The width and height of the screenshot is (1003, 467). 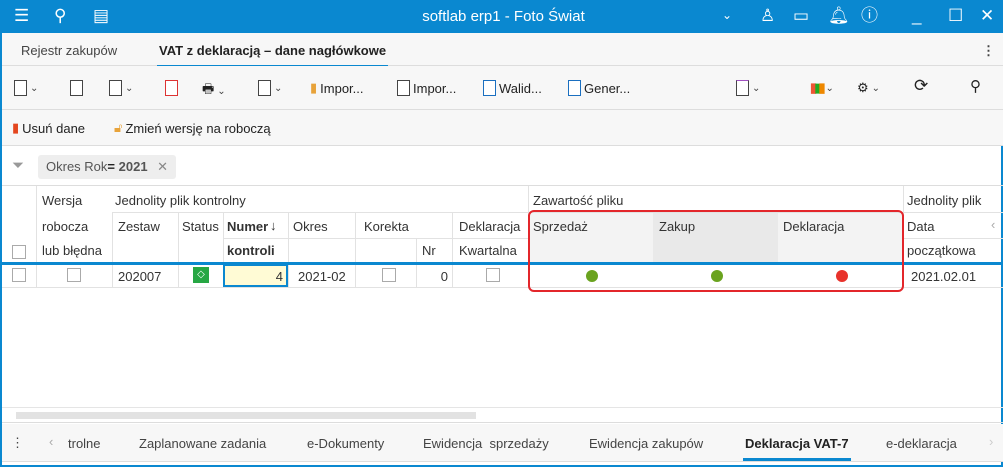 What do you see at coordinates (920, 226) in the screenshot?
I see `header-data: Data` at bounding box center [920, 226].